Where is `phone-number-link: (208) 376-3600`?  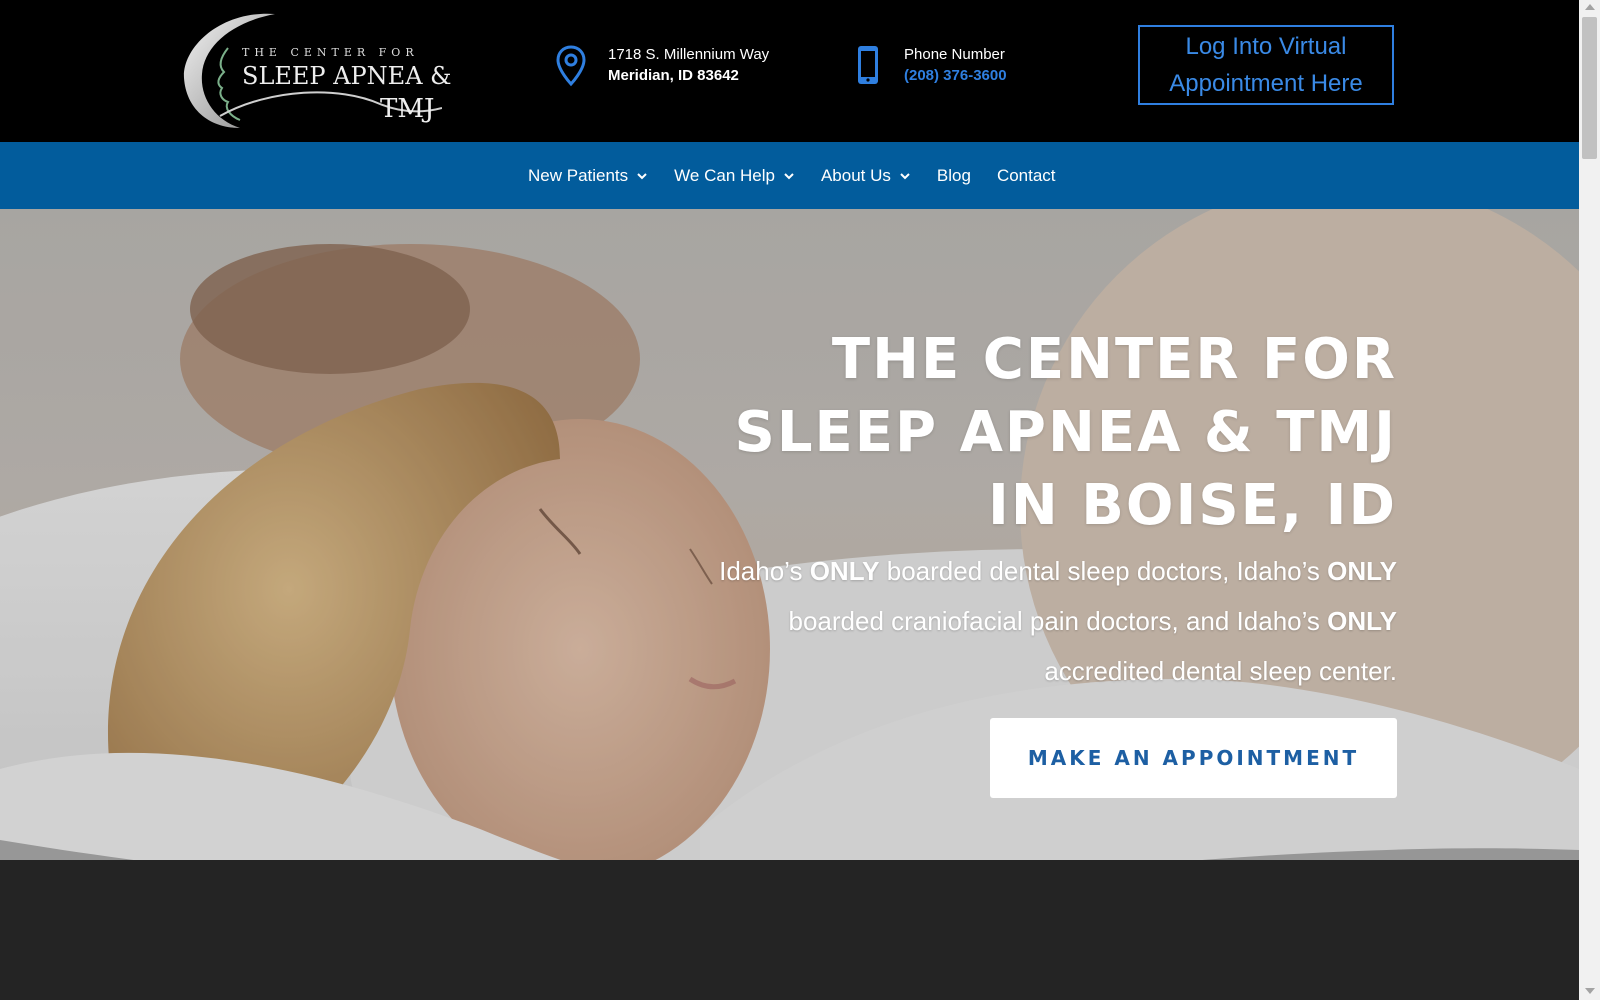 phone-number-link: (208) 376-3600 is located at coordinates (955, 75).